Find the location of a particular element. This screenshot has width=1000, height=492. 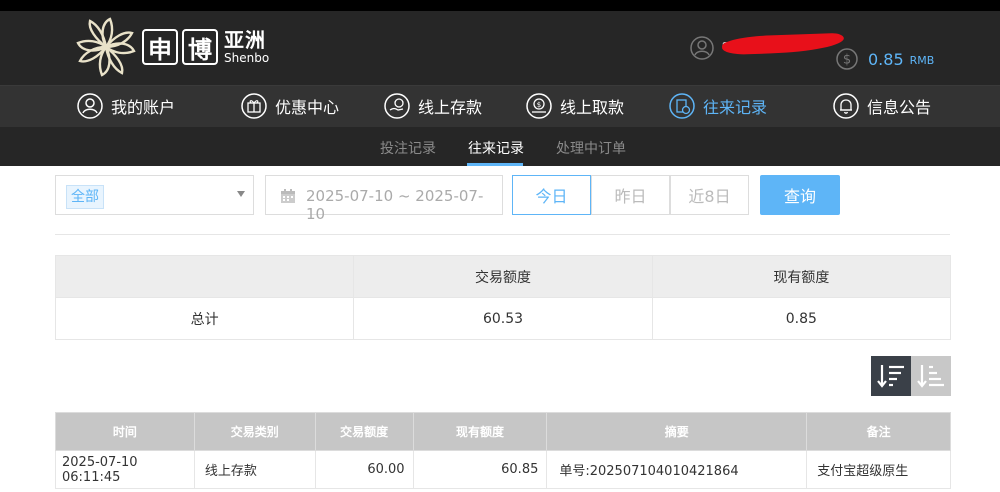

nav-item-my-account: 我的账户 is located at coordinates (126, 106).